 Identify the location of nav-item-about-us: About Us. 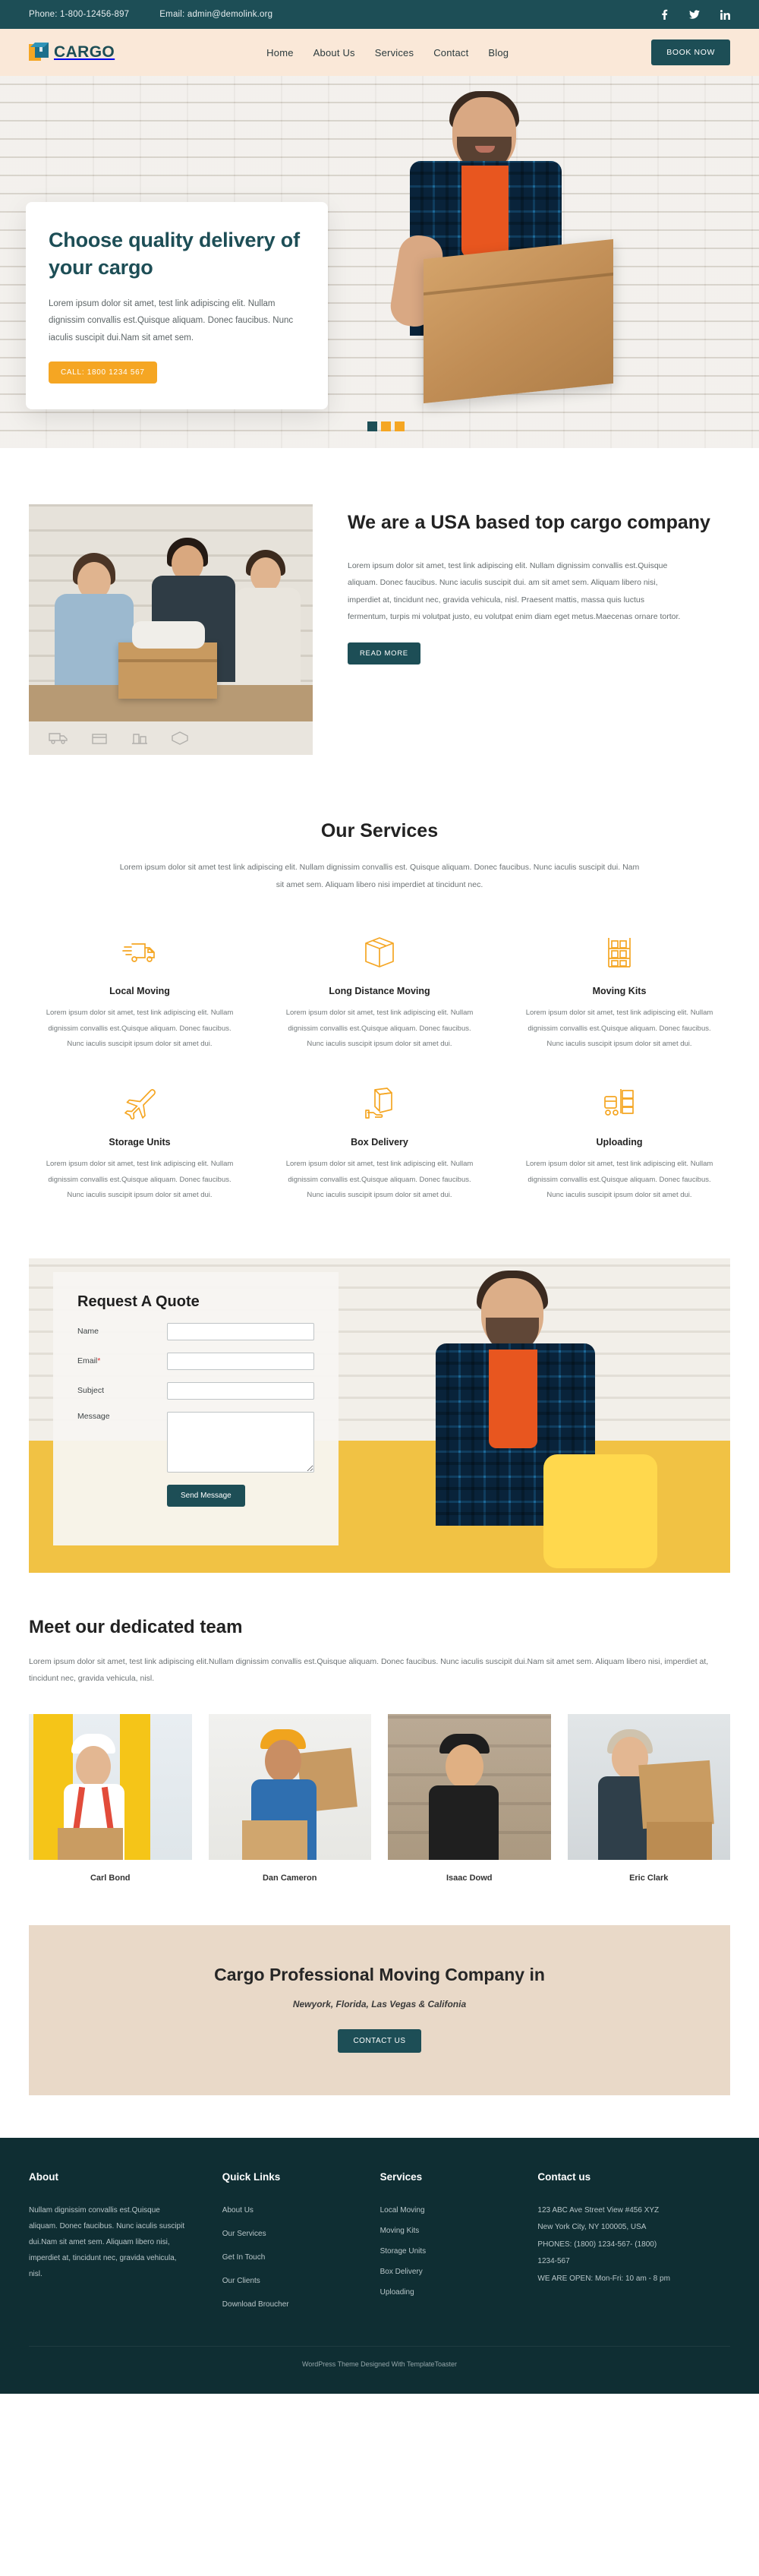
(334, 53).